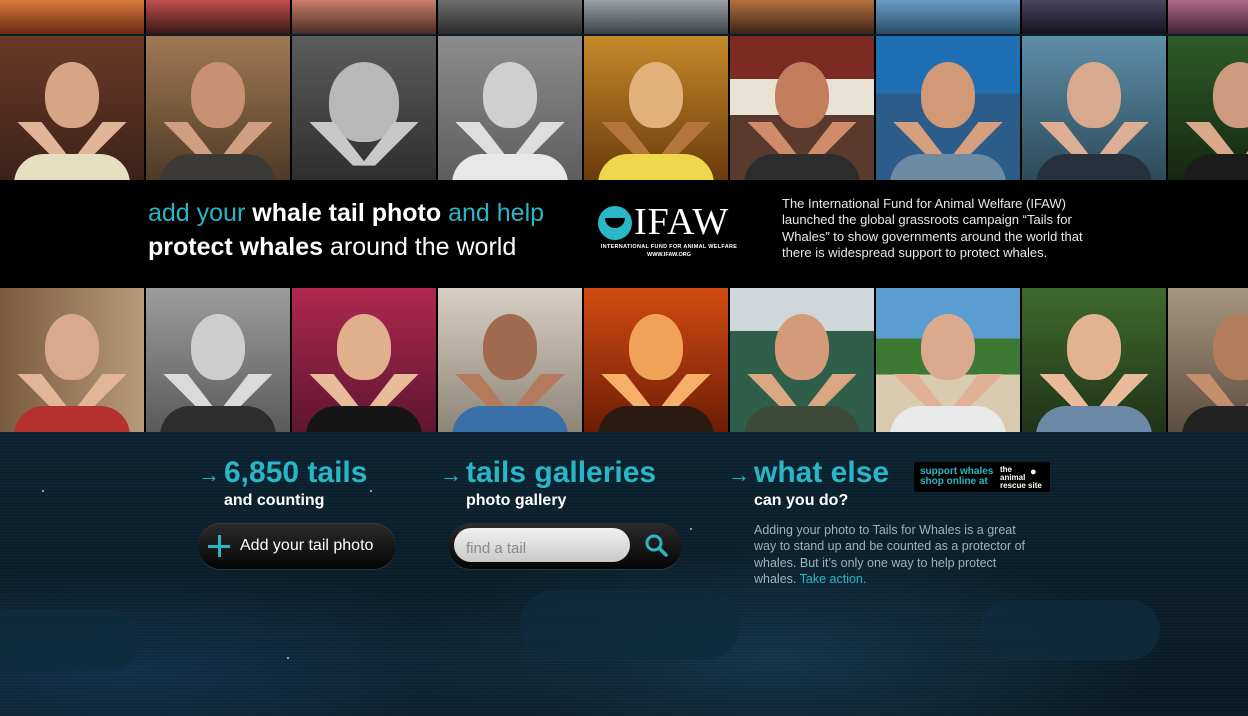 This screenshot has width=1248, height=716. I want to click on take-action-link: Take action., so click(833, 579).